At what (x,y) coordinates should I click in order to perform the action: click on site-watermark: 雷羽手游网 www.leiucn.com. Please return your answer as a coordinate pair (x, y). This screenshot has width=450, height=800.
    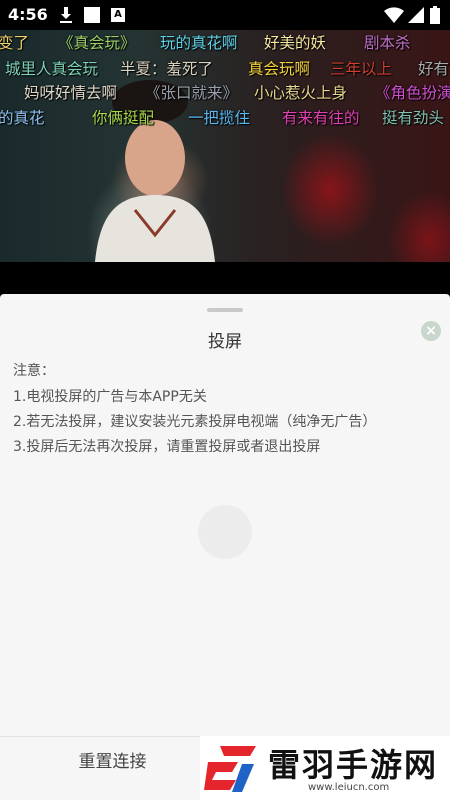
    Looking at the image, I should click on (325, 768).